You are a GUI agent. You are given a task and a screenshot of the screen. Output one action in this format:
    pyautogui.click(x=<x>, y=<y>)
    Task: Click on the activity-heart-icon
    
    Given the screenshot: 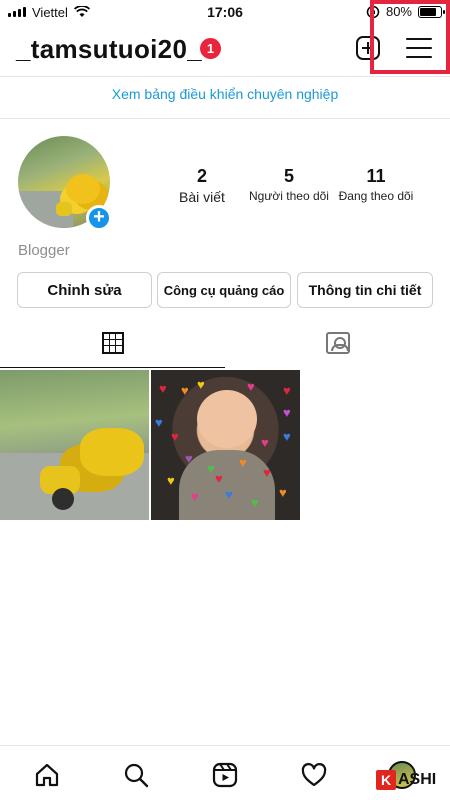 What is the action you would take?
    pyautogui.click(x=314, y=775)
    